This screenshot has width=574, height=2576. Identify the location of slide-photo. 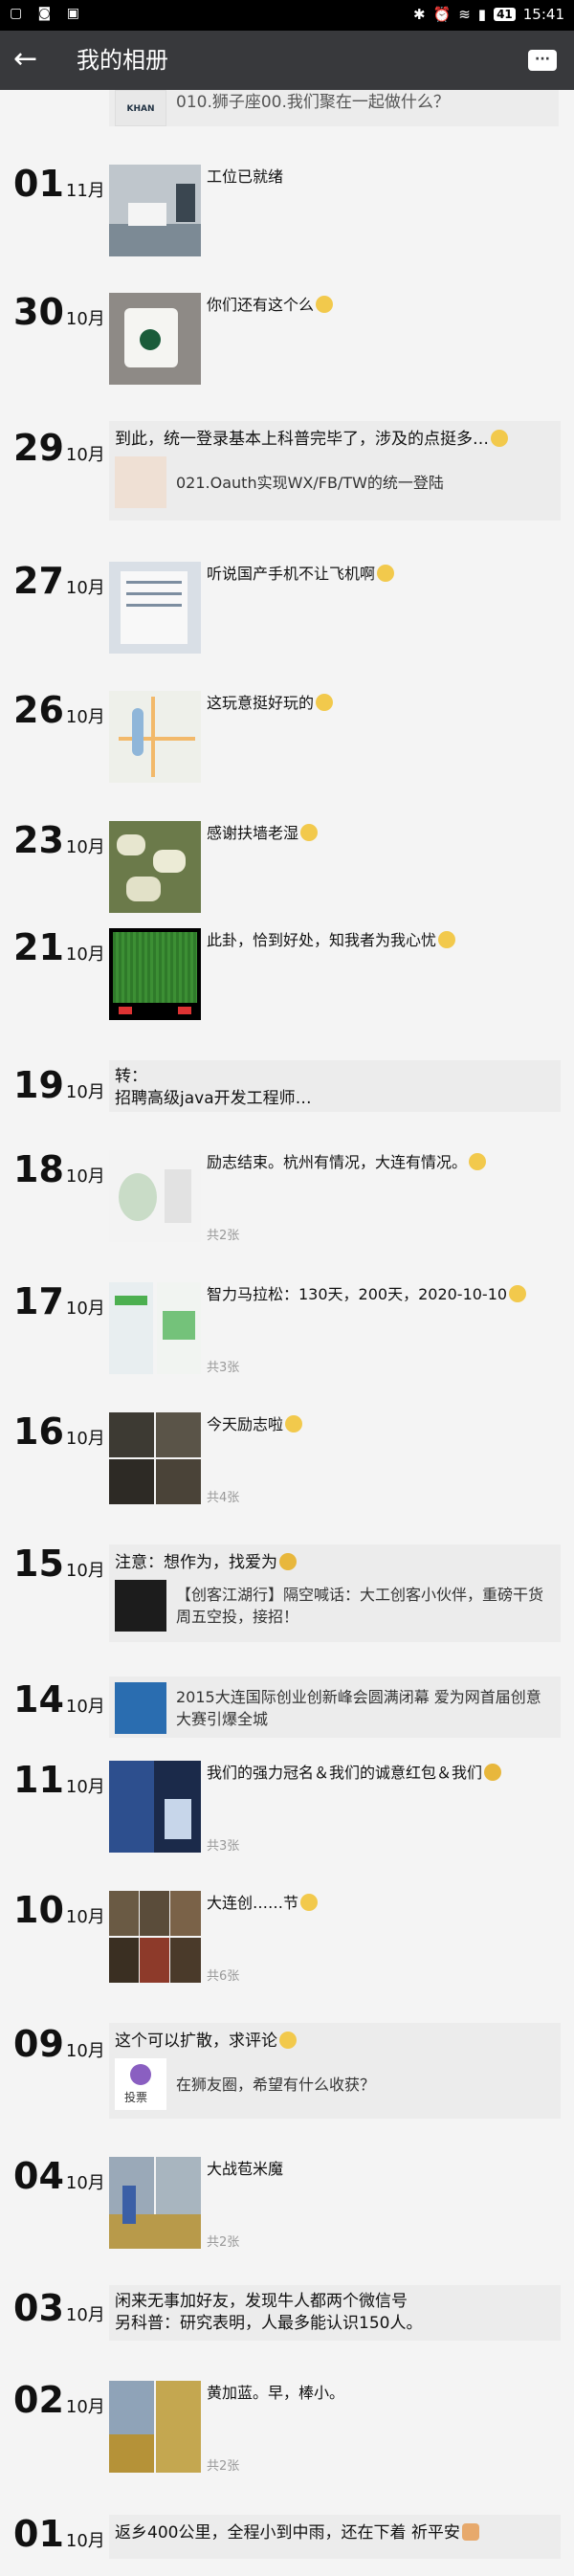
(155, 1196).